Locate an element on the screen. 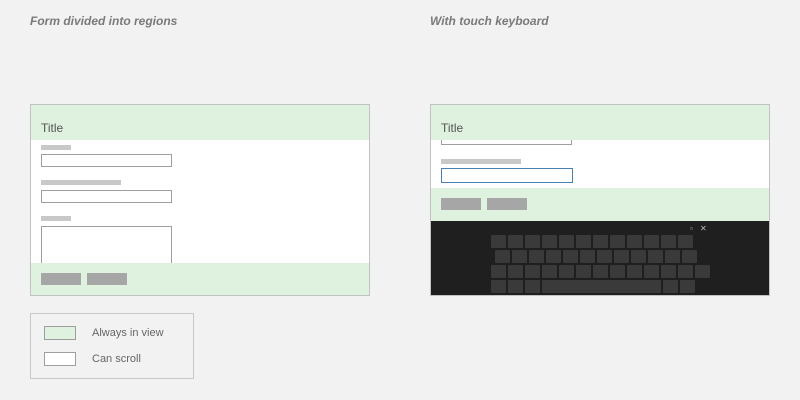 This screenshot has width=800, height=400. caption-form-regions: Form divided into regions is located at coordinates (104, 21).